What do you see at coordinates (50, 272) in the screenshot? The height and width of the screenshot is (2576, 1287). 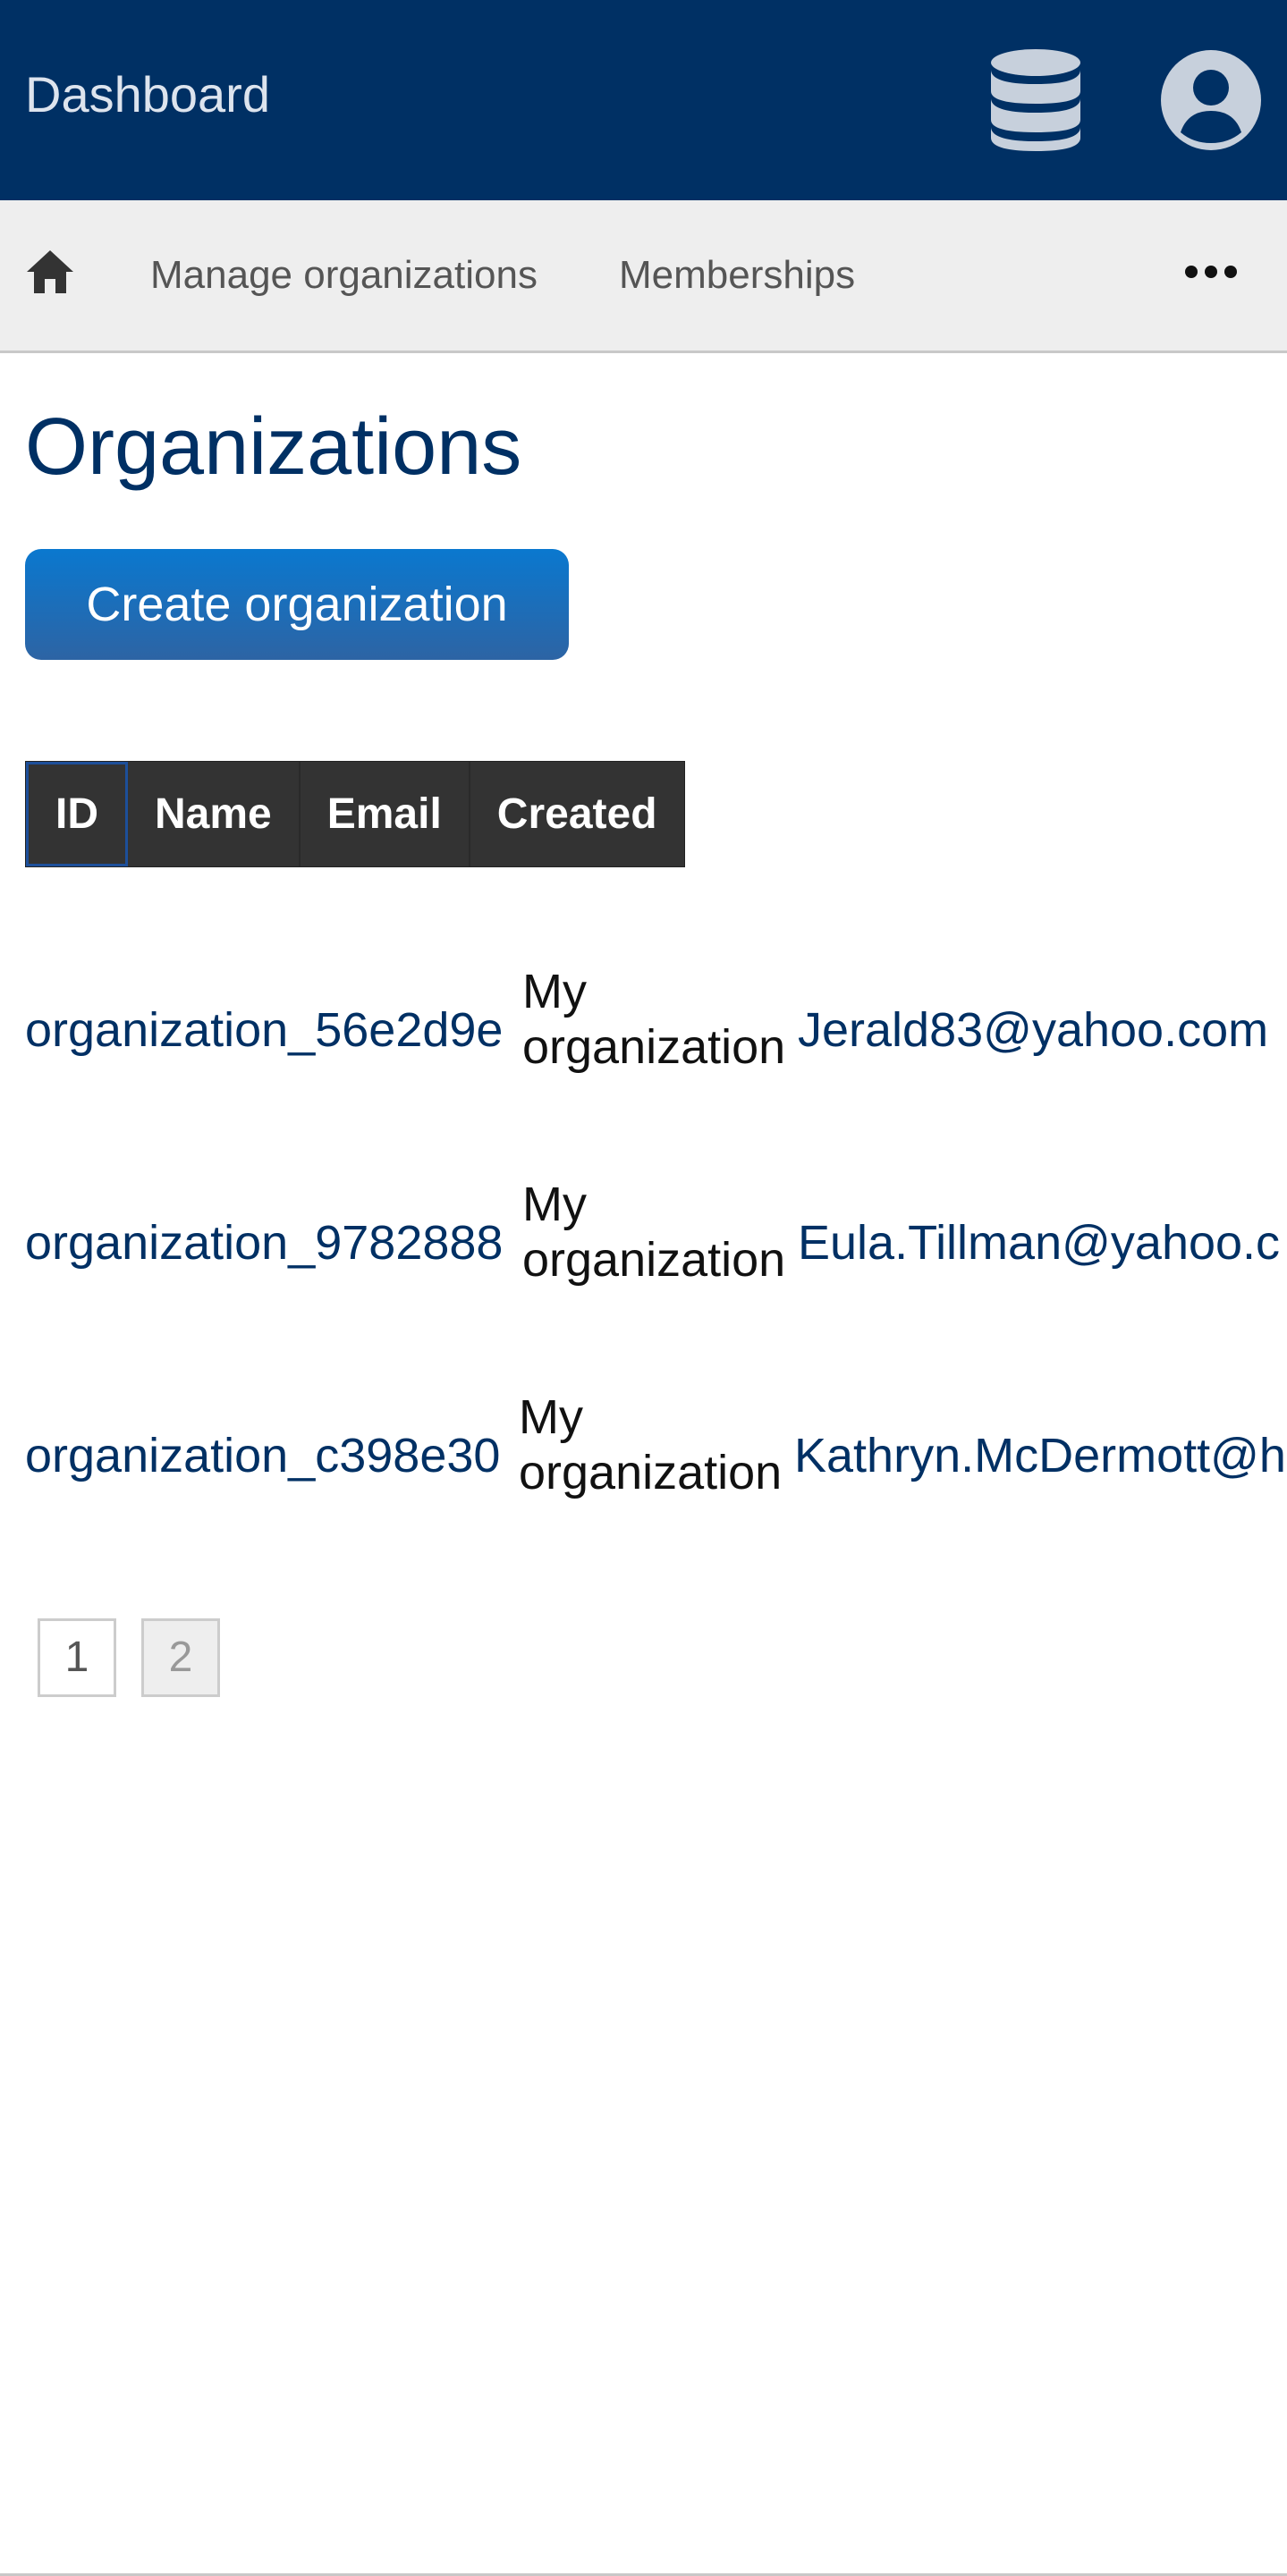 I see `home-icon` at bounding box center [50, 272].